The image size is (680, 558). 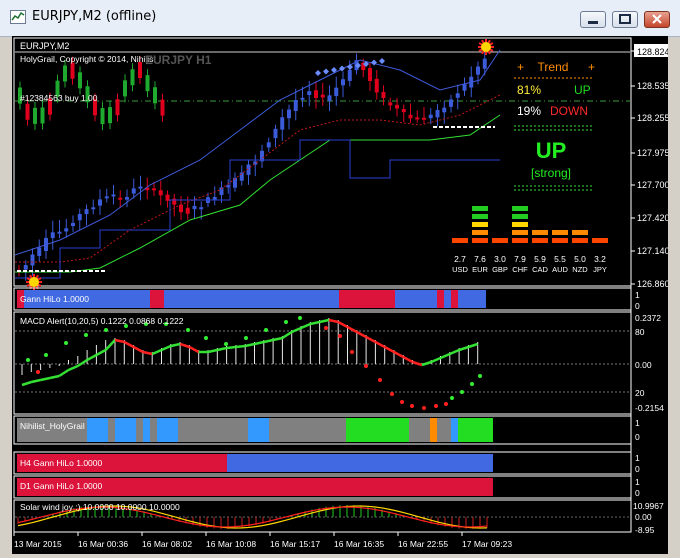 I want to click on minimize-button, so click(x=593, y=19).